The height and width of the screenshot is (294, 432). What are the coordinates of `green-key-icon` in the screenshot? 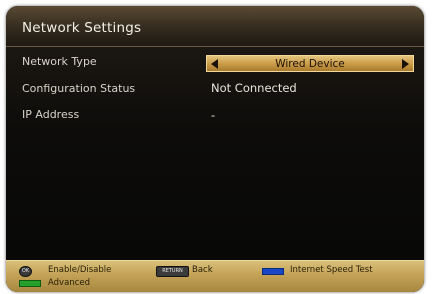 It's located at (30, 283).